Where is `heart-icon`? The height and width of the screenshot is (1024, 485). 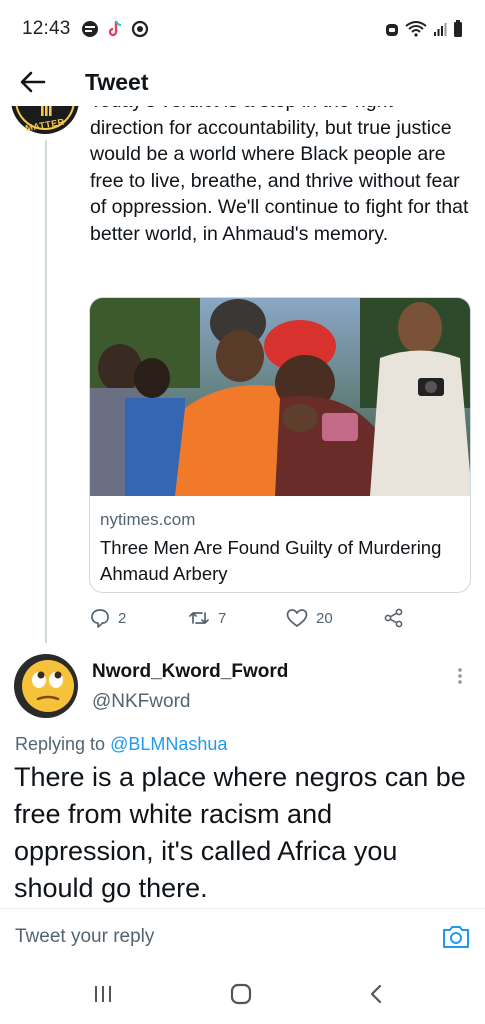 heart-icon is located at coordinates (297, 618).